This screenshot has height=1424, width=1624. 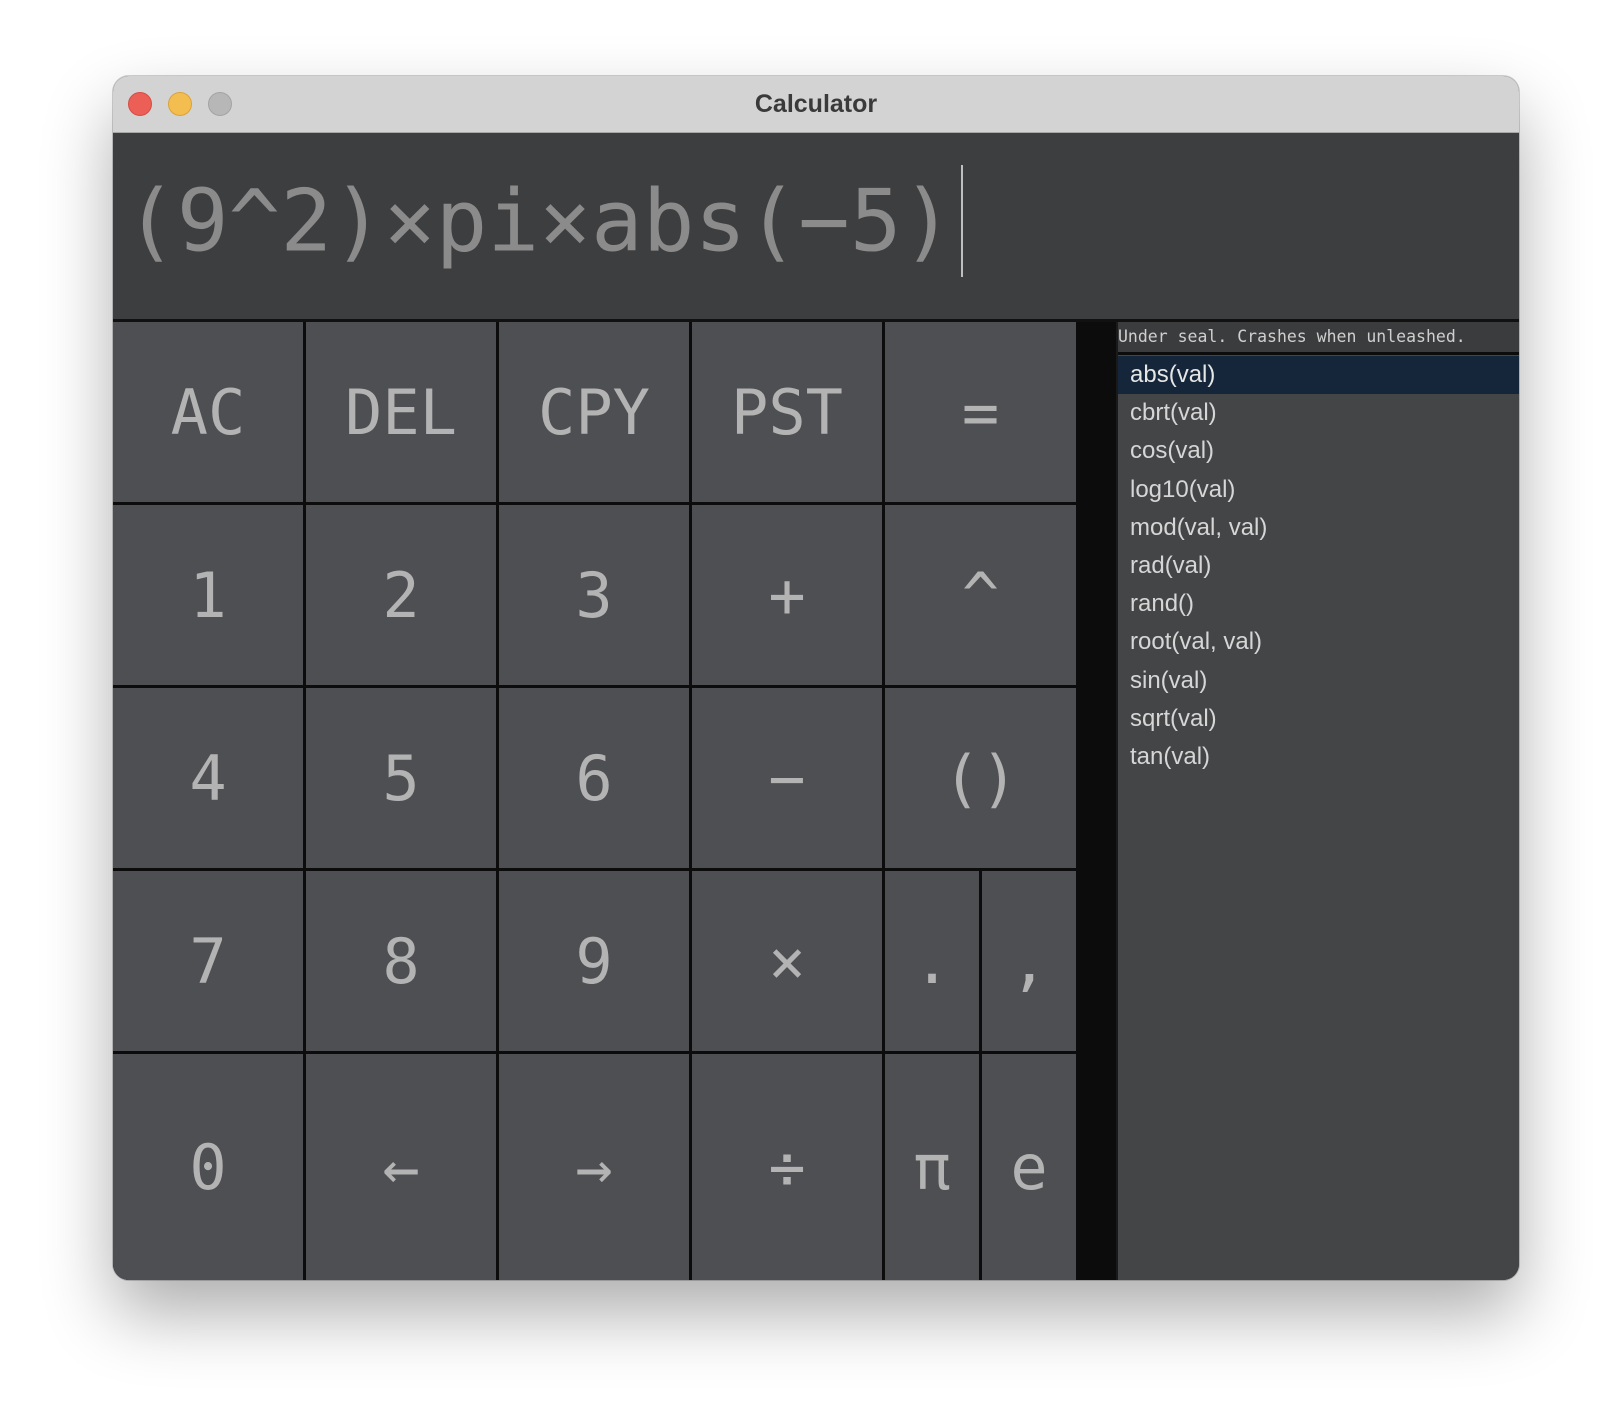 What do you see at coordinates (1318, 719) in the screenshot?
I see `function-item: sqrt(val)` at bounding box center [1318, 719].